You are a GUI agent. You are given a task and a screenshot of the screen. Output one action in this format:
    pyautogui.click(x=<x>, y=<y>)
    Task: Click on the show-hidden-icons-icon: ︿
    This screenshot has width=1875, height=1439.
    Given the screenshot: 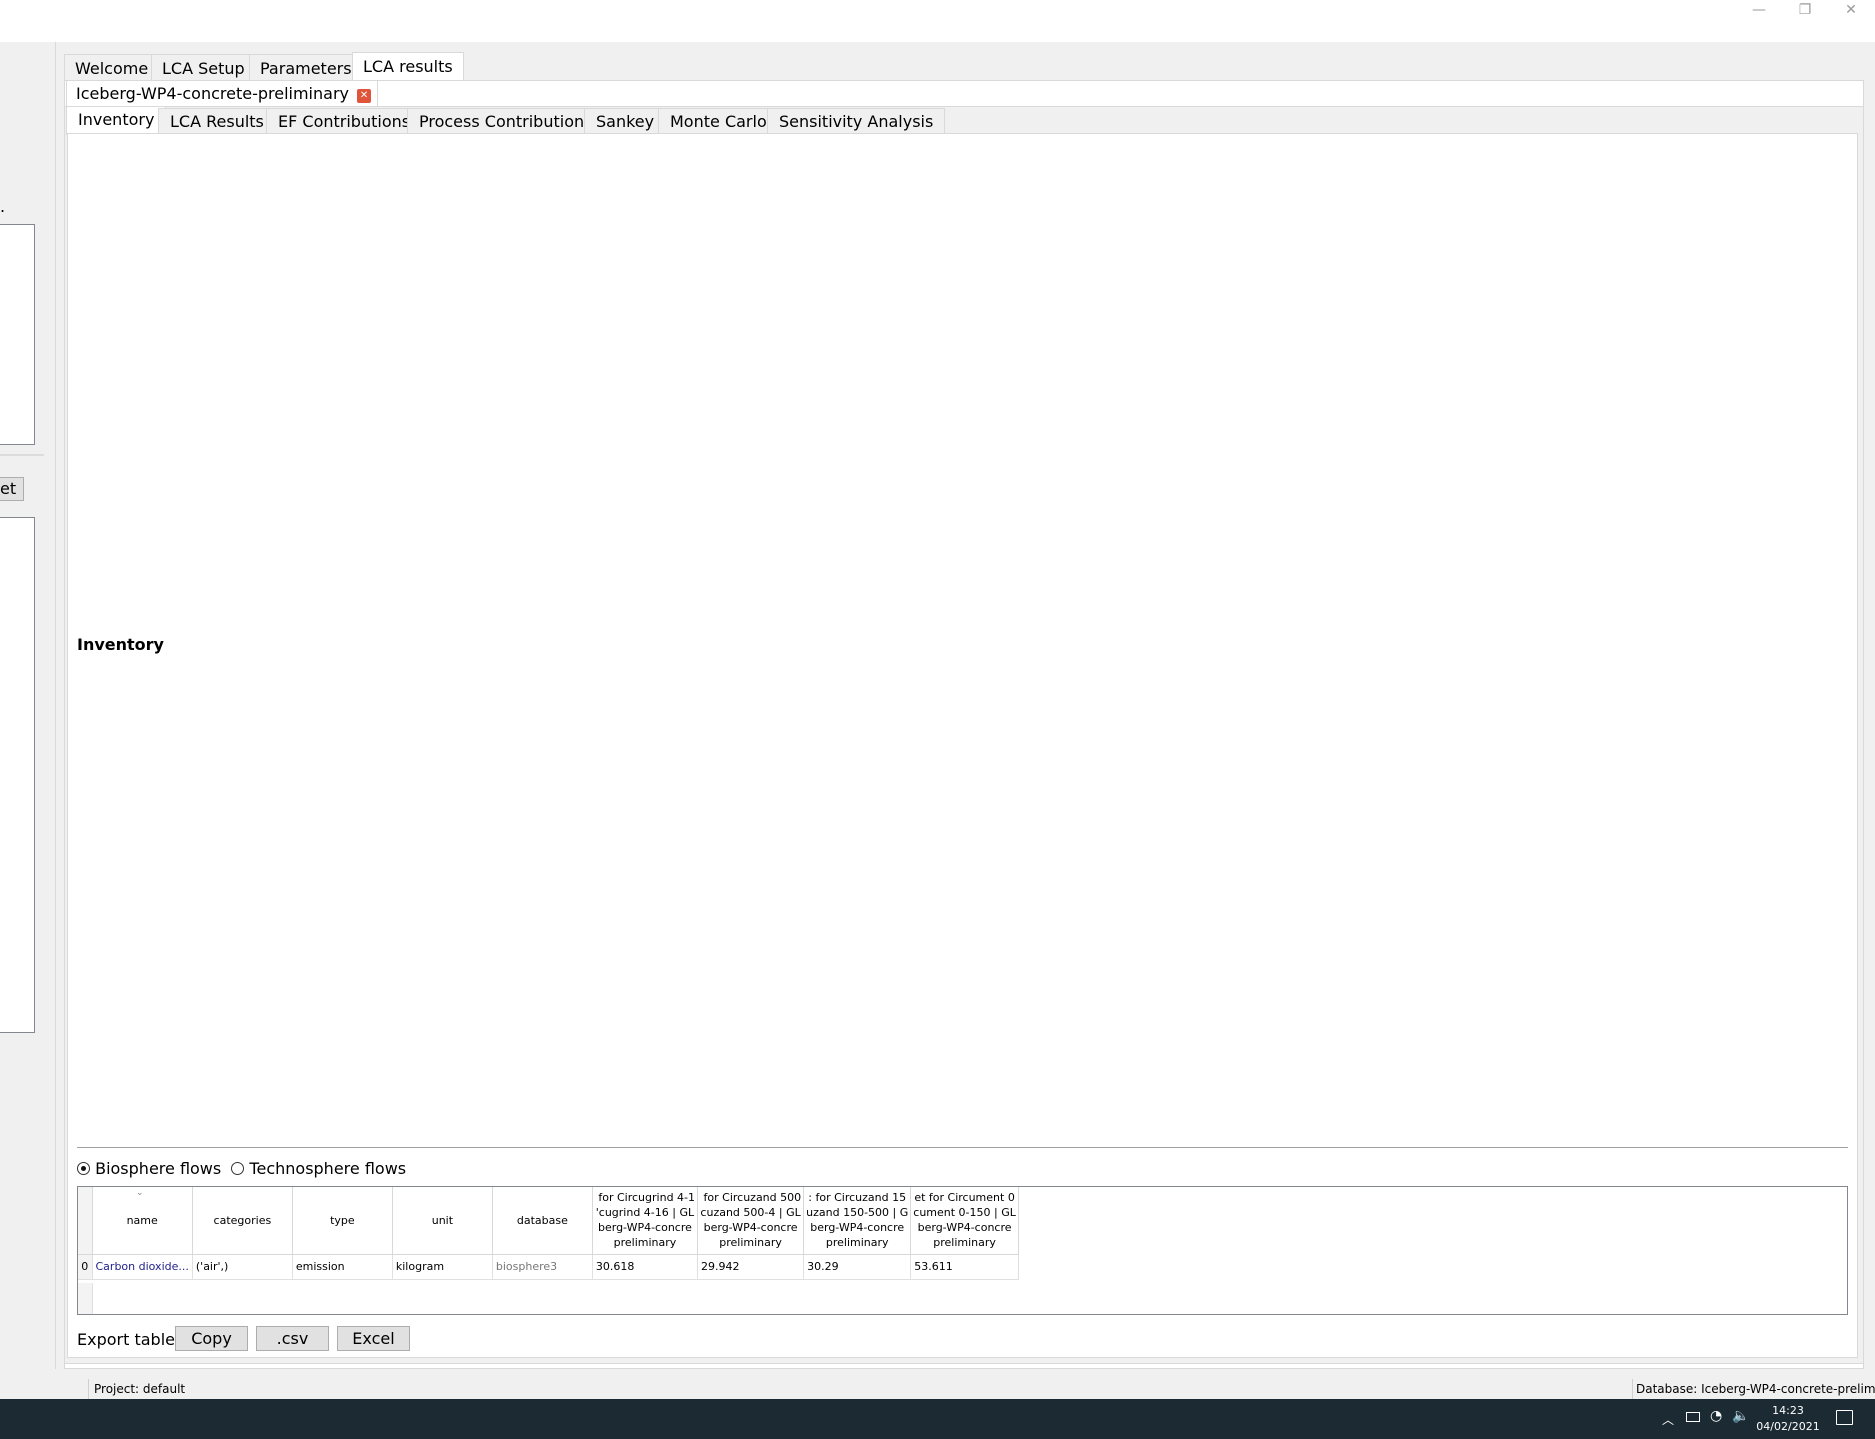 What is the action you would take?
    pyautogui.click(x=1668, y=1419)
    